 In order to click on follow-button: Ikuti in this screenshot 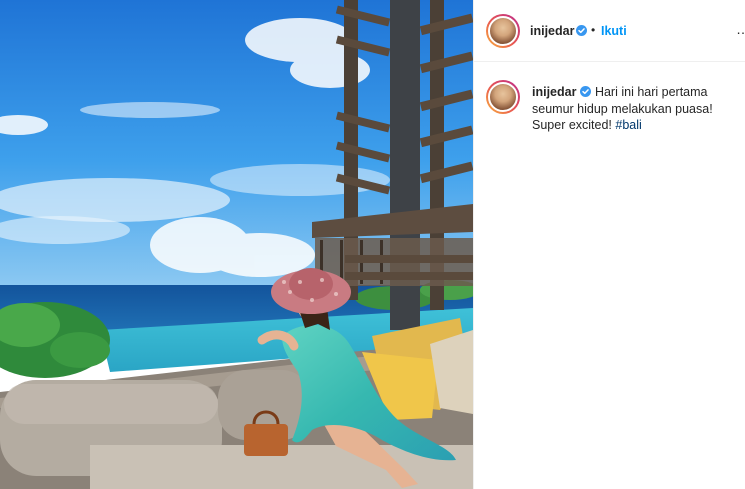, I will do `click(614, 31)`.